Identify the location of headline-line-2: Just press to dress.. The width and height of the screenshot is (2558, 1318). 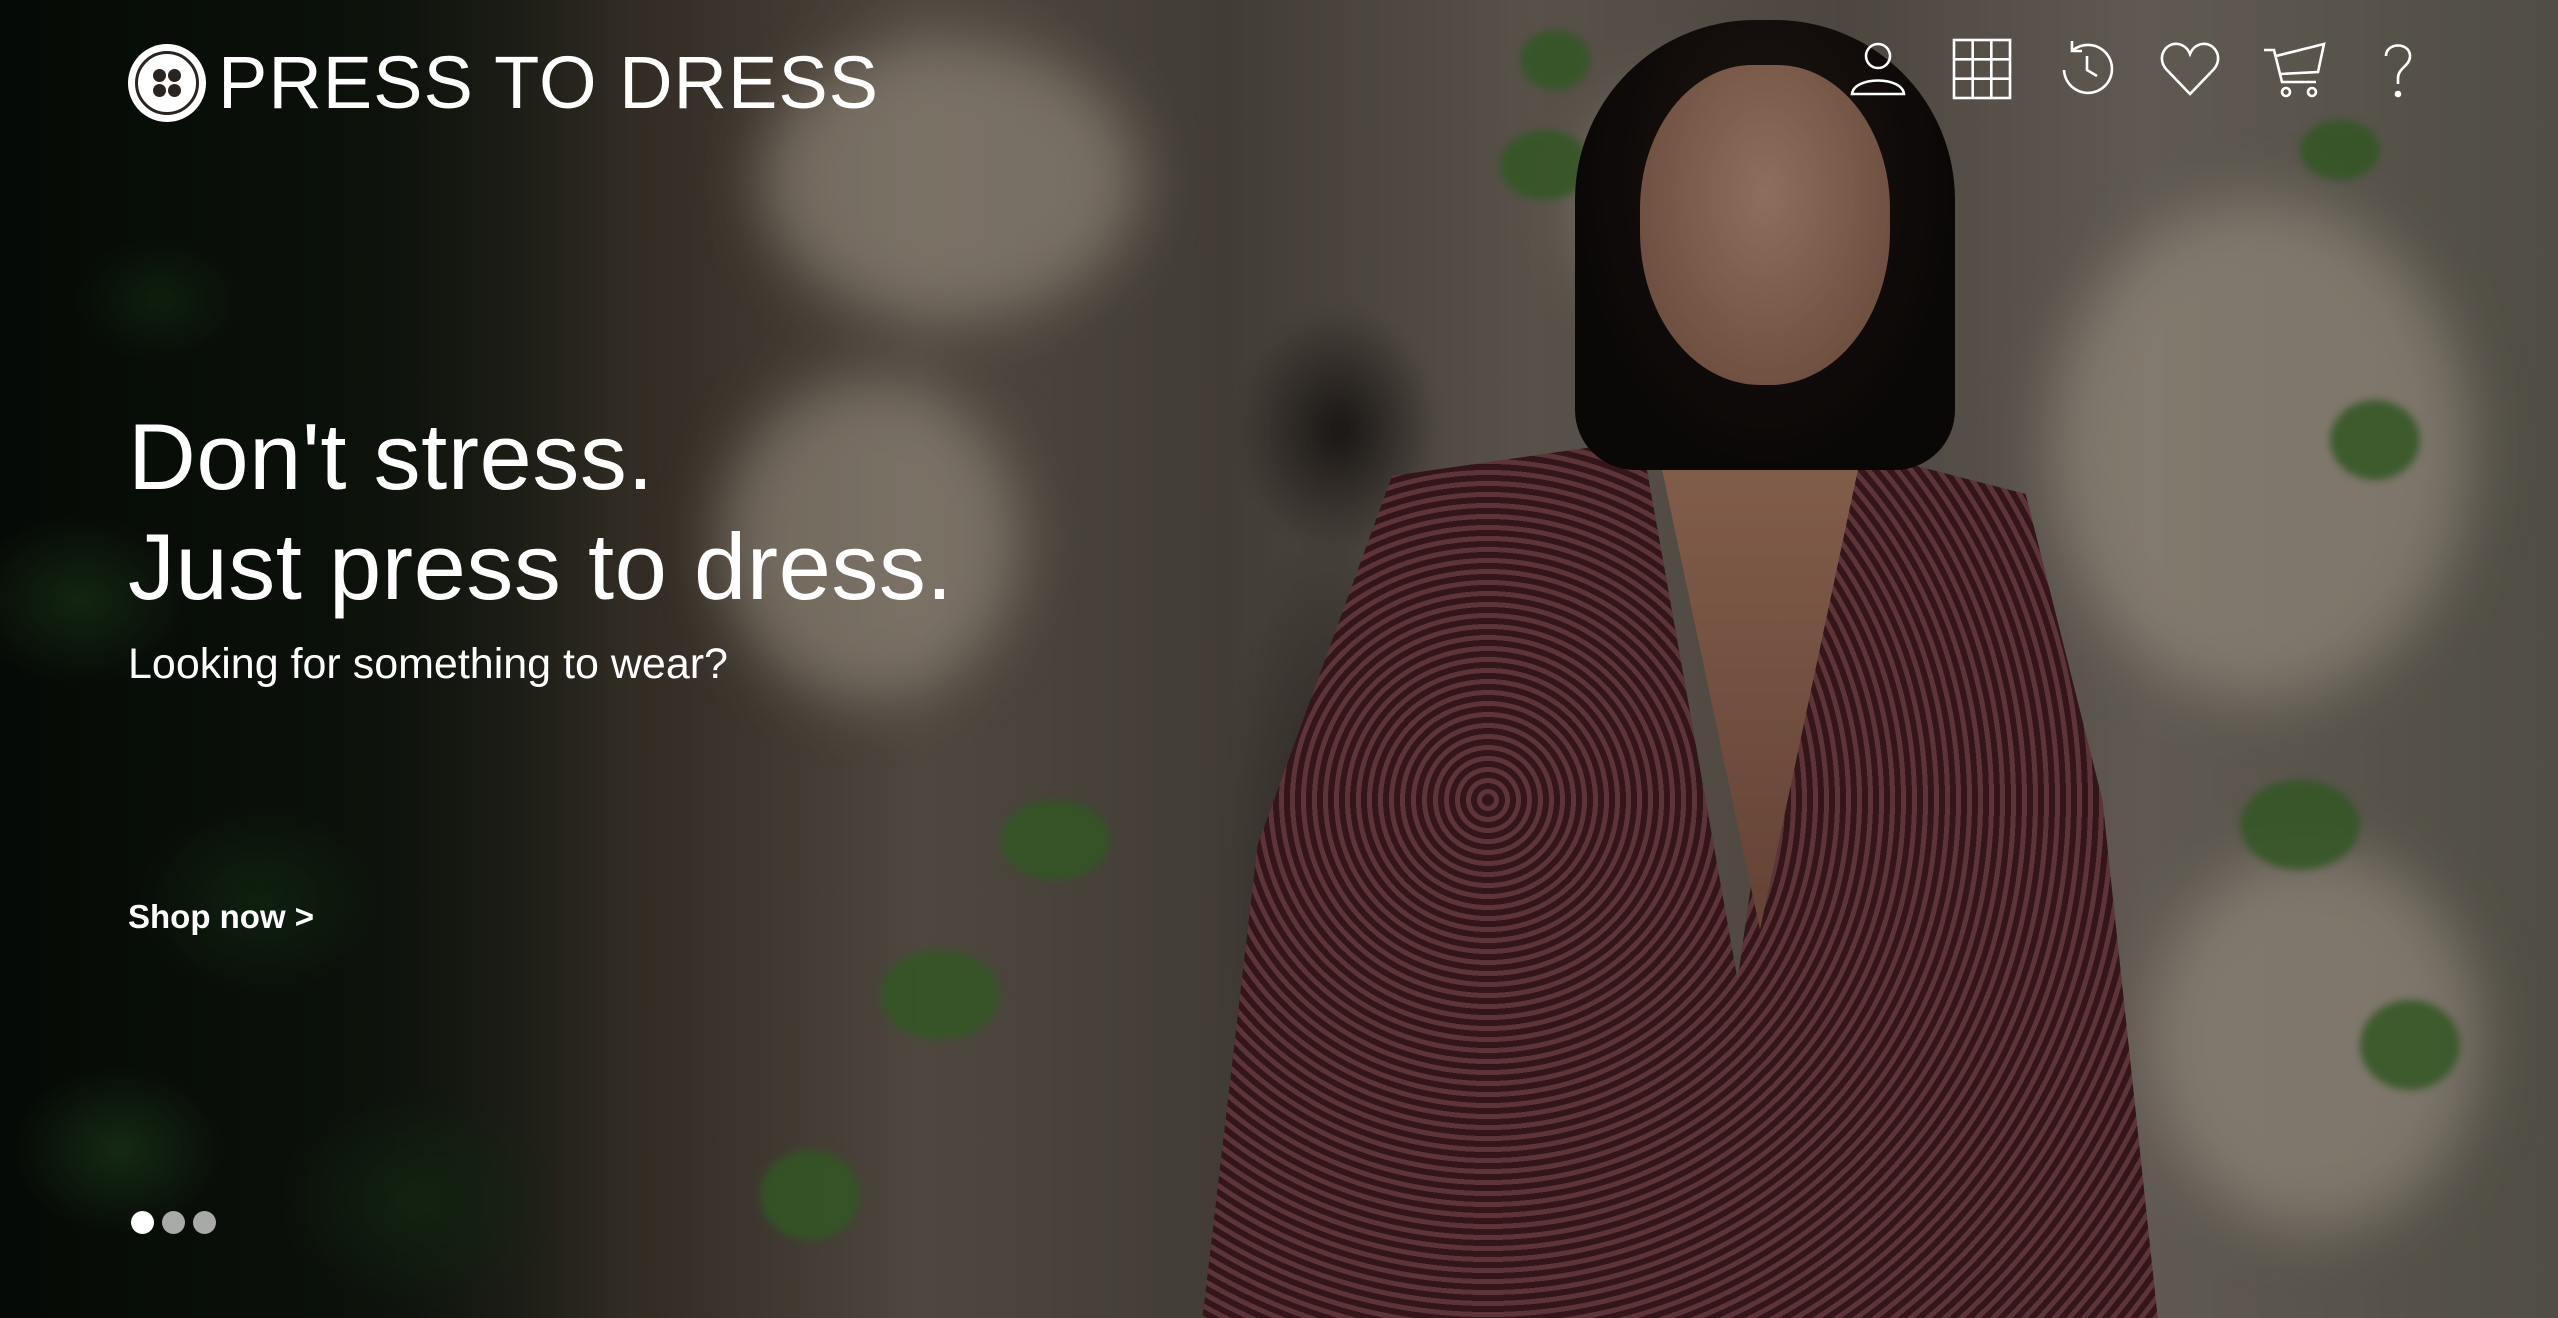
(540, 566).